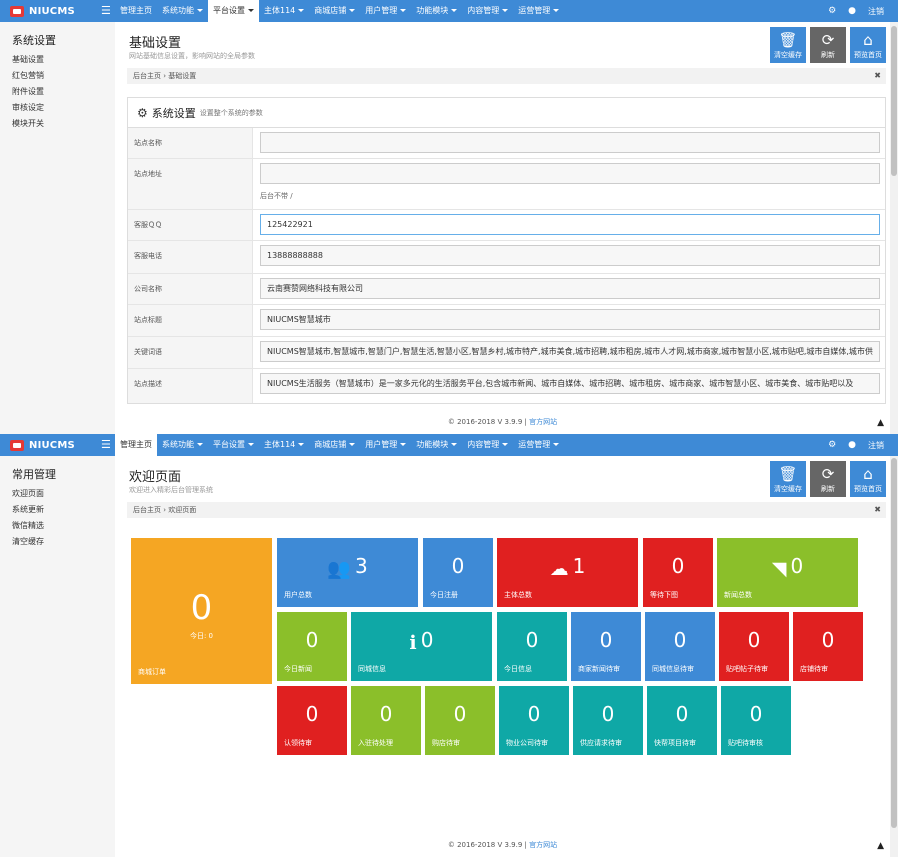  I want to click on company-input: 云南赛赞网络科技有限公司, so click(570, 288).